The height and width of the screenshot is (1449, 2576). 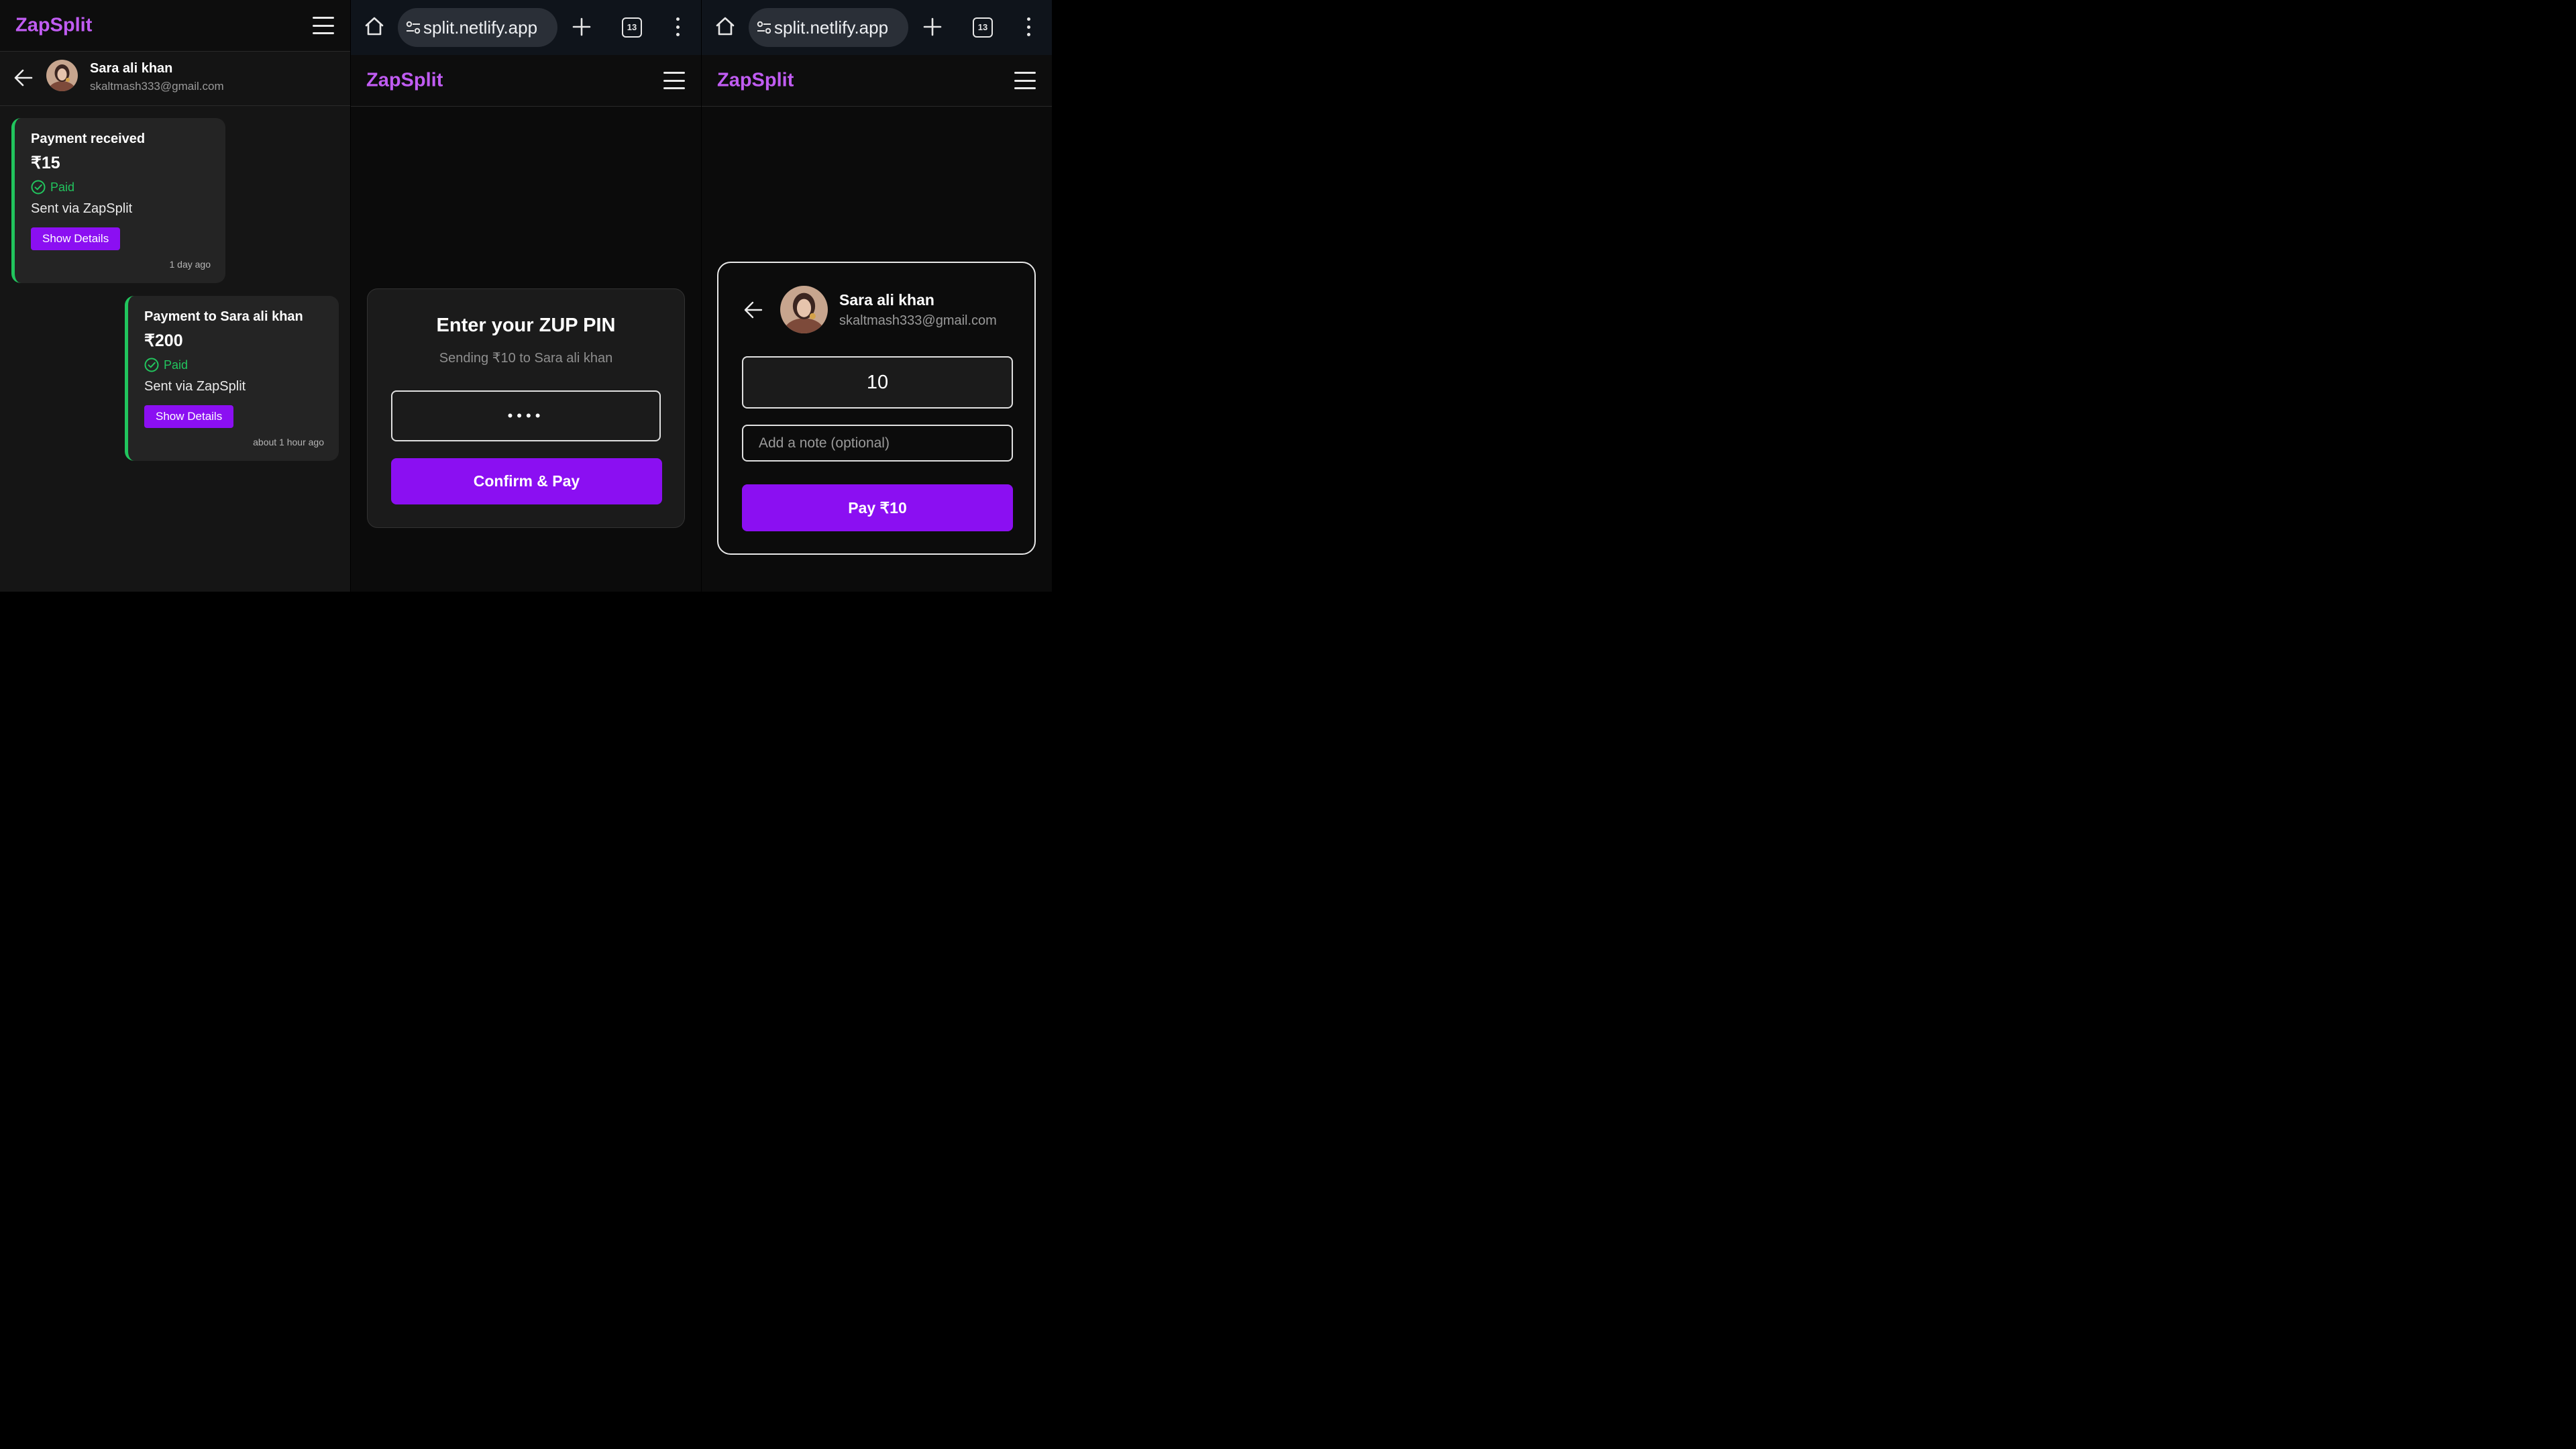 I want to click on confirm-pay-button: Confirm & Pay, so click(x=526, y=481).